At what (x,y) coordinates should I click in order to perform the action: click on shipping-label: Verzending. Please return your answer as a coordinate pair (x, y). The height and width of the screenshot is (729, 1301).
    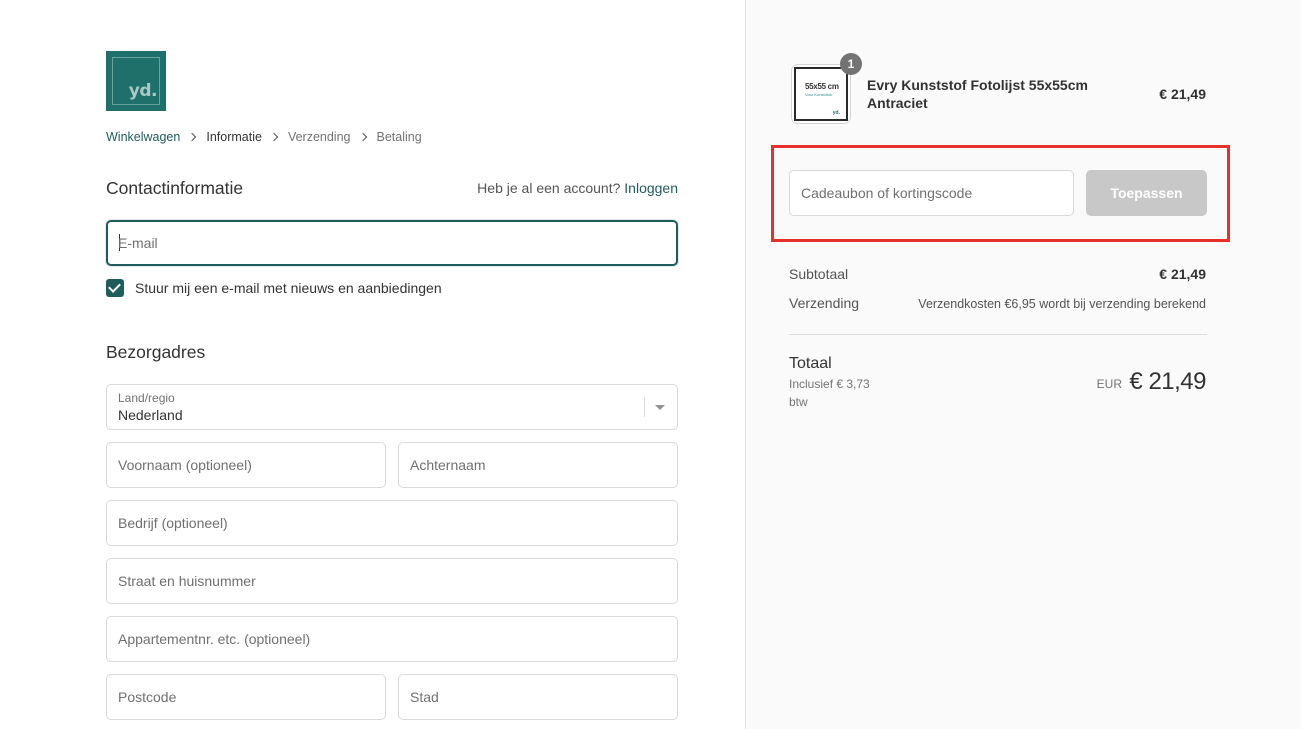
    Looking at the image, I should click on (824, 303).